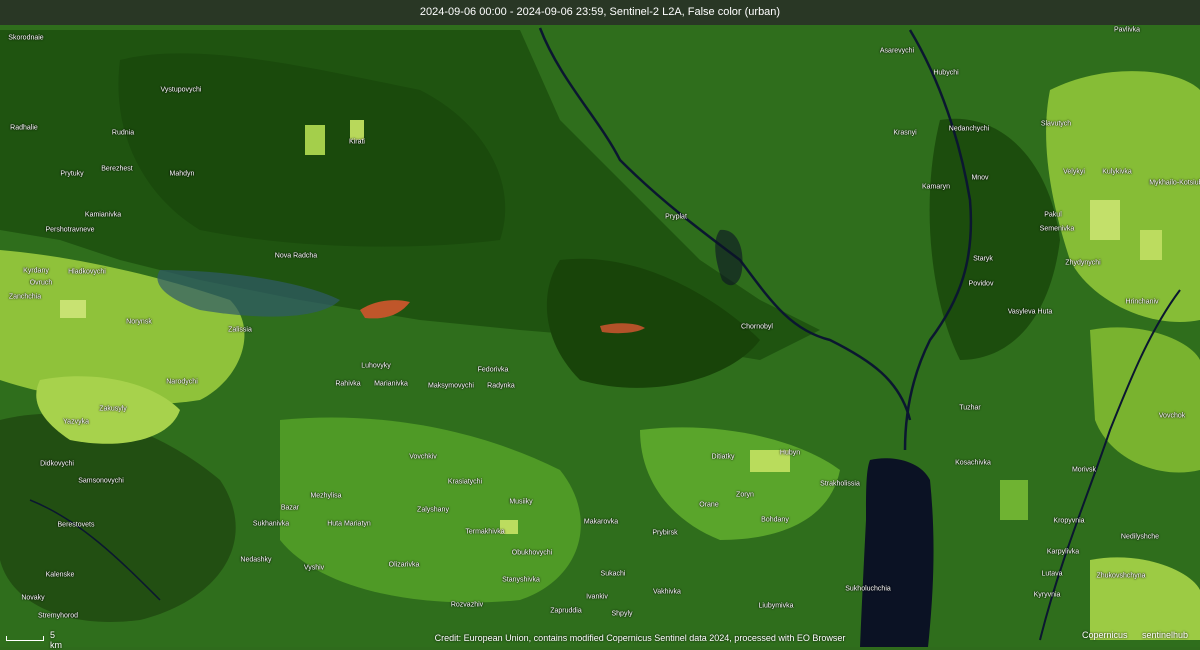 This screenshot has height=650, width=1200. Describe the element at coordinates (70, 230) in the screenshot. I see `place-label: Pershotravneve` at that location.